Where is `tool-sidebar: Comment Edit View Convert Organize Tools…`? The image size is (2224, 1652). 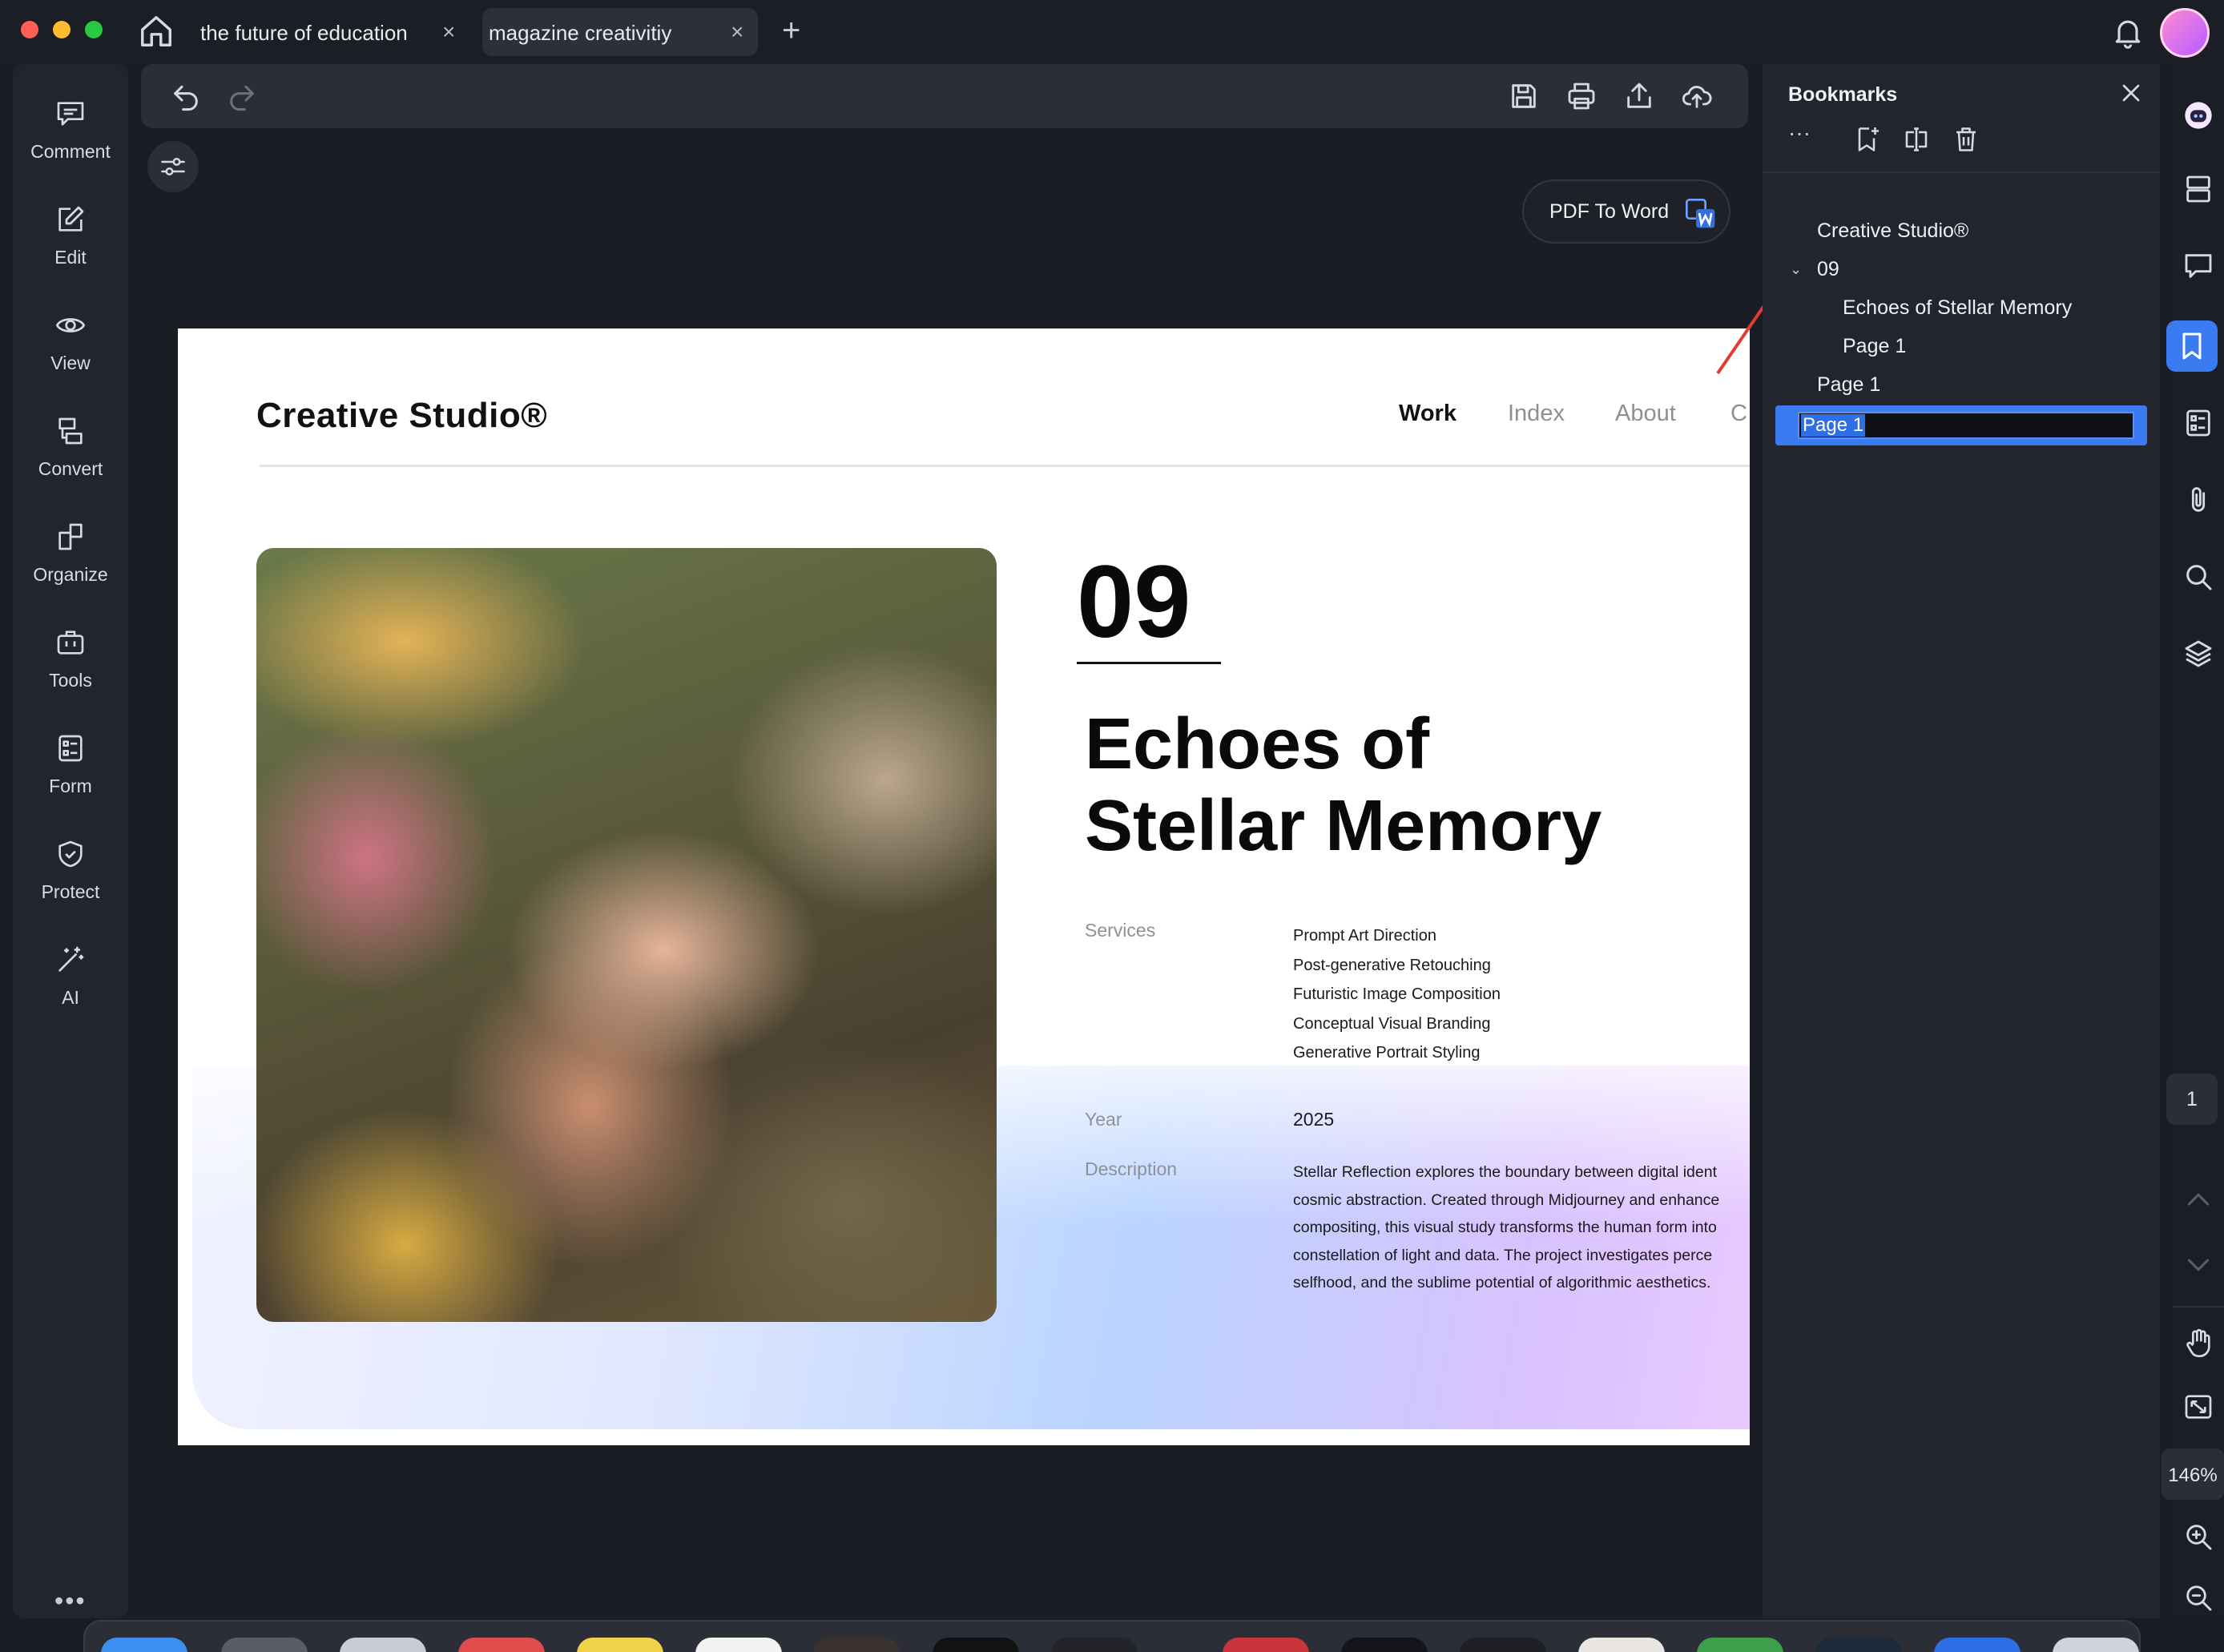
tool-sidebar: Comment Edit View Convert Organize Tools… is located at coordinates (70, 841).